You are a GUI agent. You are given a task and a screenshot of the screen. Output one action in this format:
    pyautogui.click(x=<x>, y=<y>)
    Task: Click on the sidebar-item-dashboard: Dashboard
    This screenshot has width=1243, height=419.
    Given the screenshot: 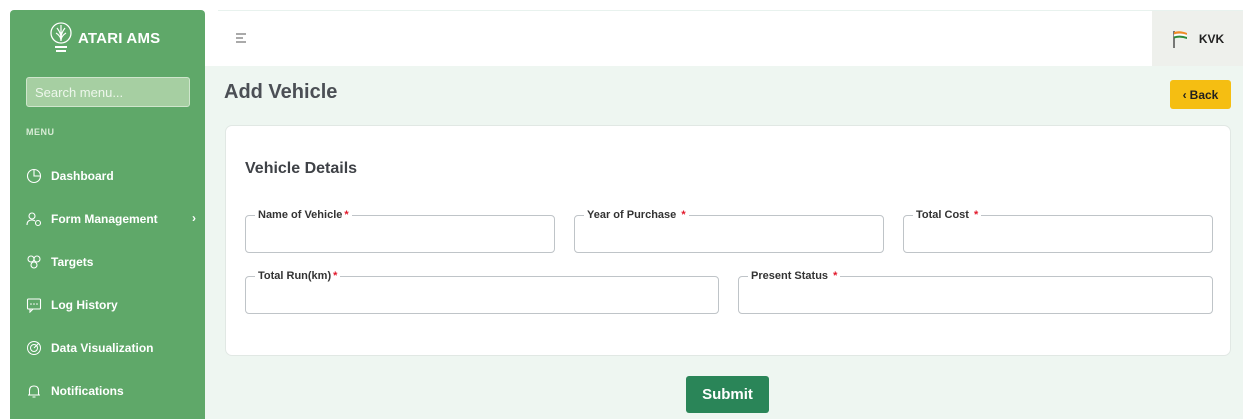 What is the action you would take?
    pyautogui.click(x=111, y=176)
    